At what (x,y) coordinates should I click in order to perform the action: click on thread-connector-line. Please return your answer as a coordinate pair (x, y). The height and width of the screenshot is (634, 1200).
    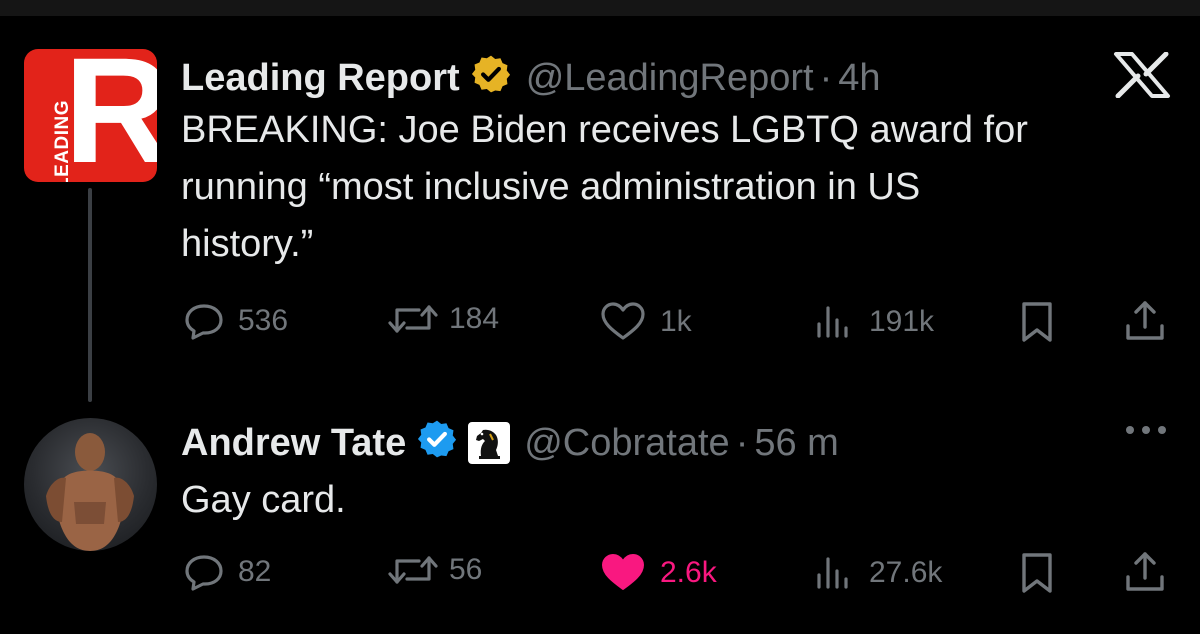
    Looking at the image, I should click on (90, 295).